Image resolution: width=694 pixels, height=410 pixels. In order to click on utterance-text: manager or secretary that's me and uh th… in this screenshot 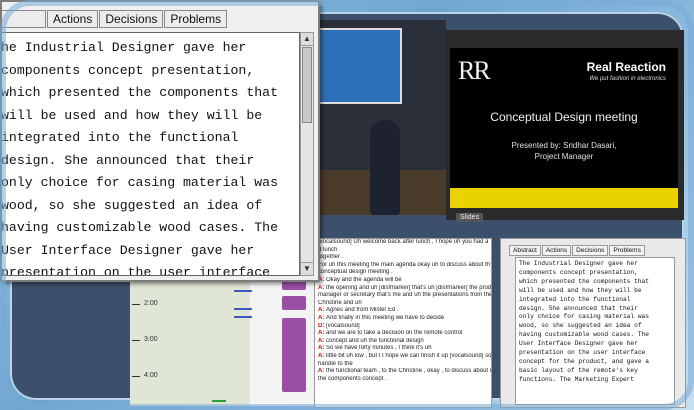, I will do `click(404, 295)`.